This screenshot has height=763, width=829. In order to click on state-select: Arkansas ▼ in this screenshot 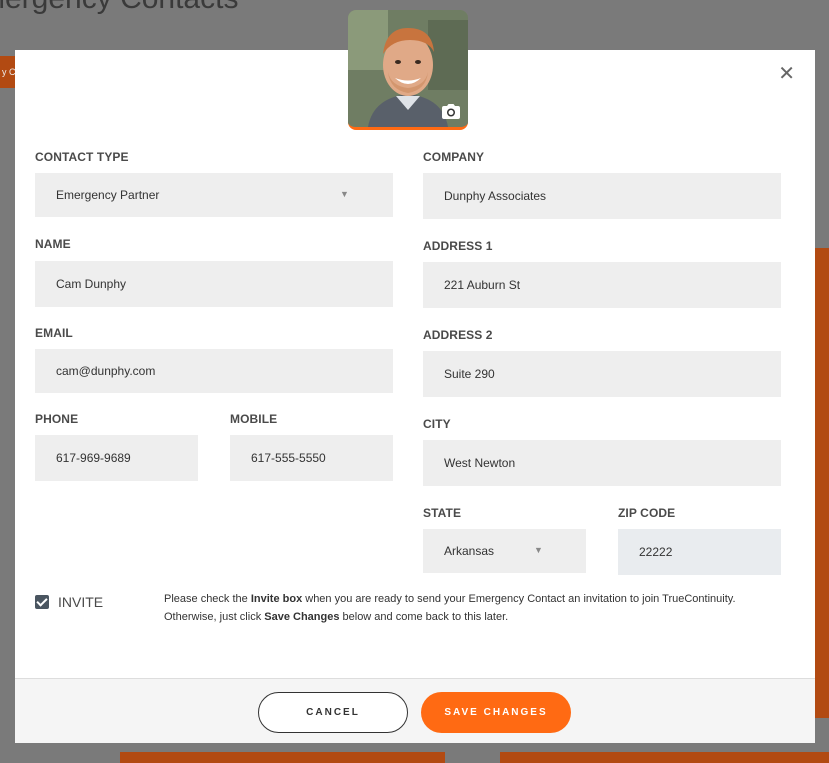, I will do `click(504, 551)`.